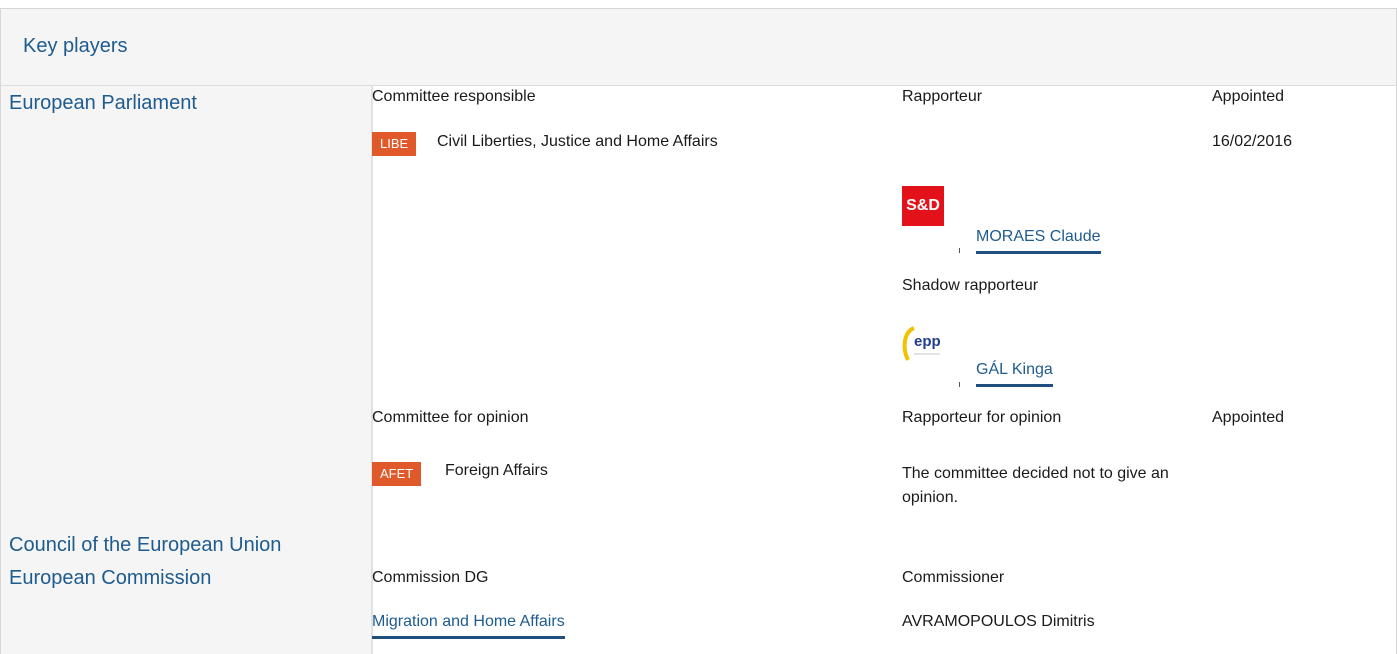 The width and height of the screenshot is (1397, 654). I want to click on sd-logo-text: S&D, so click(923, 205).